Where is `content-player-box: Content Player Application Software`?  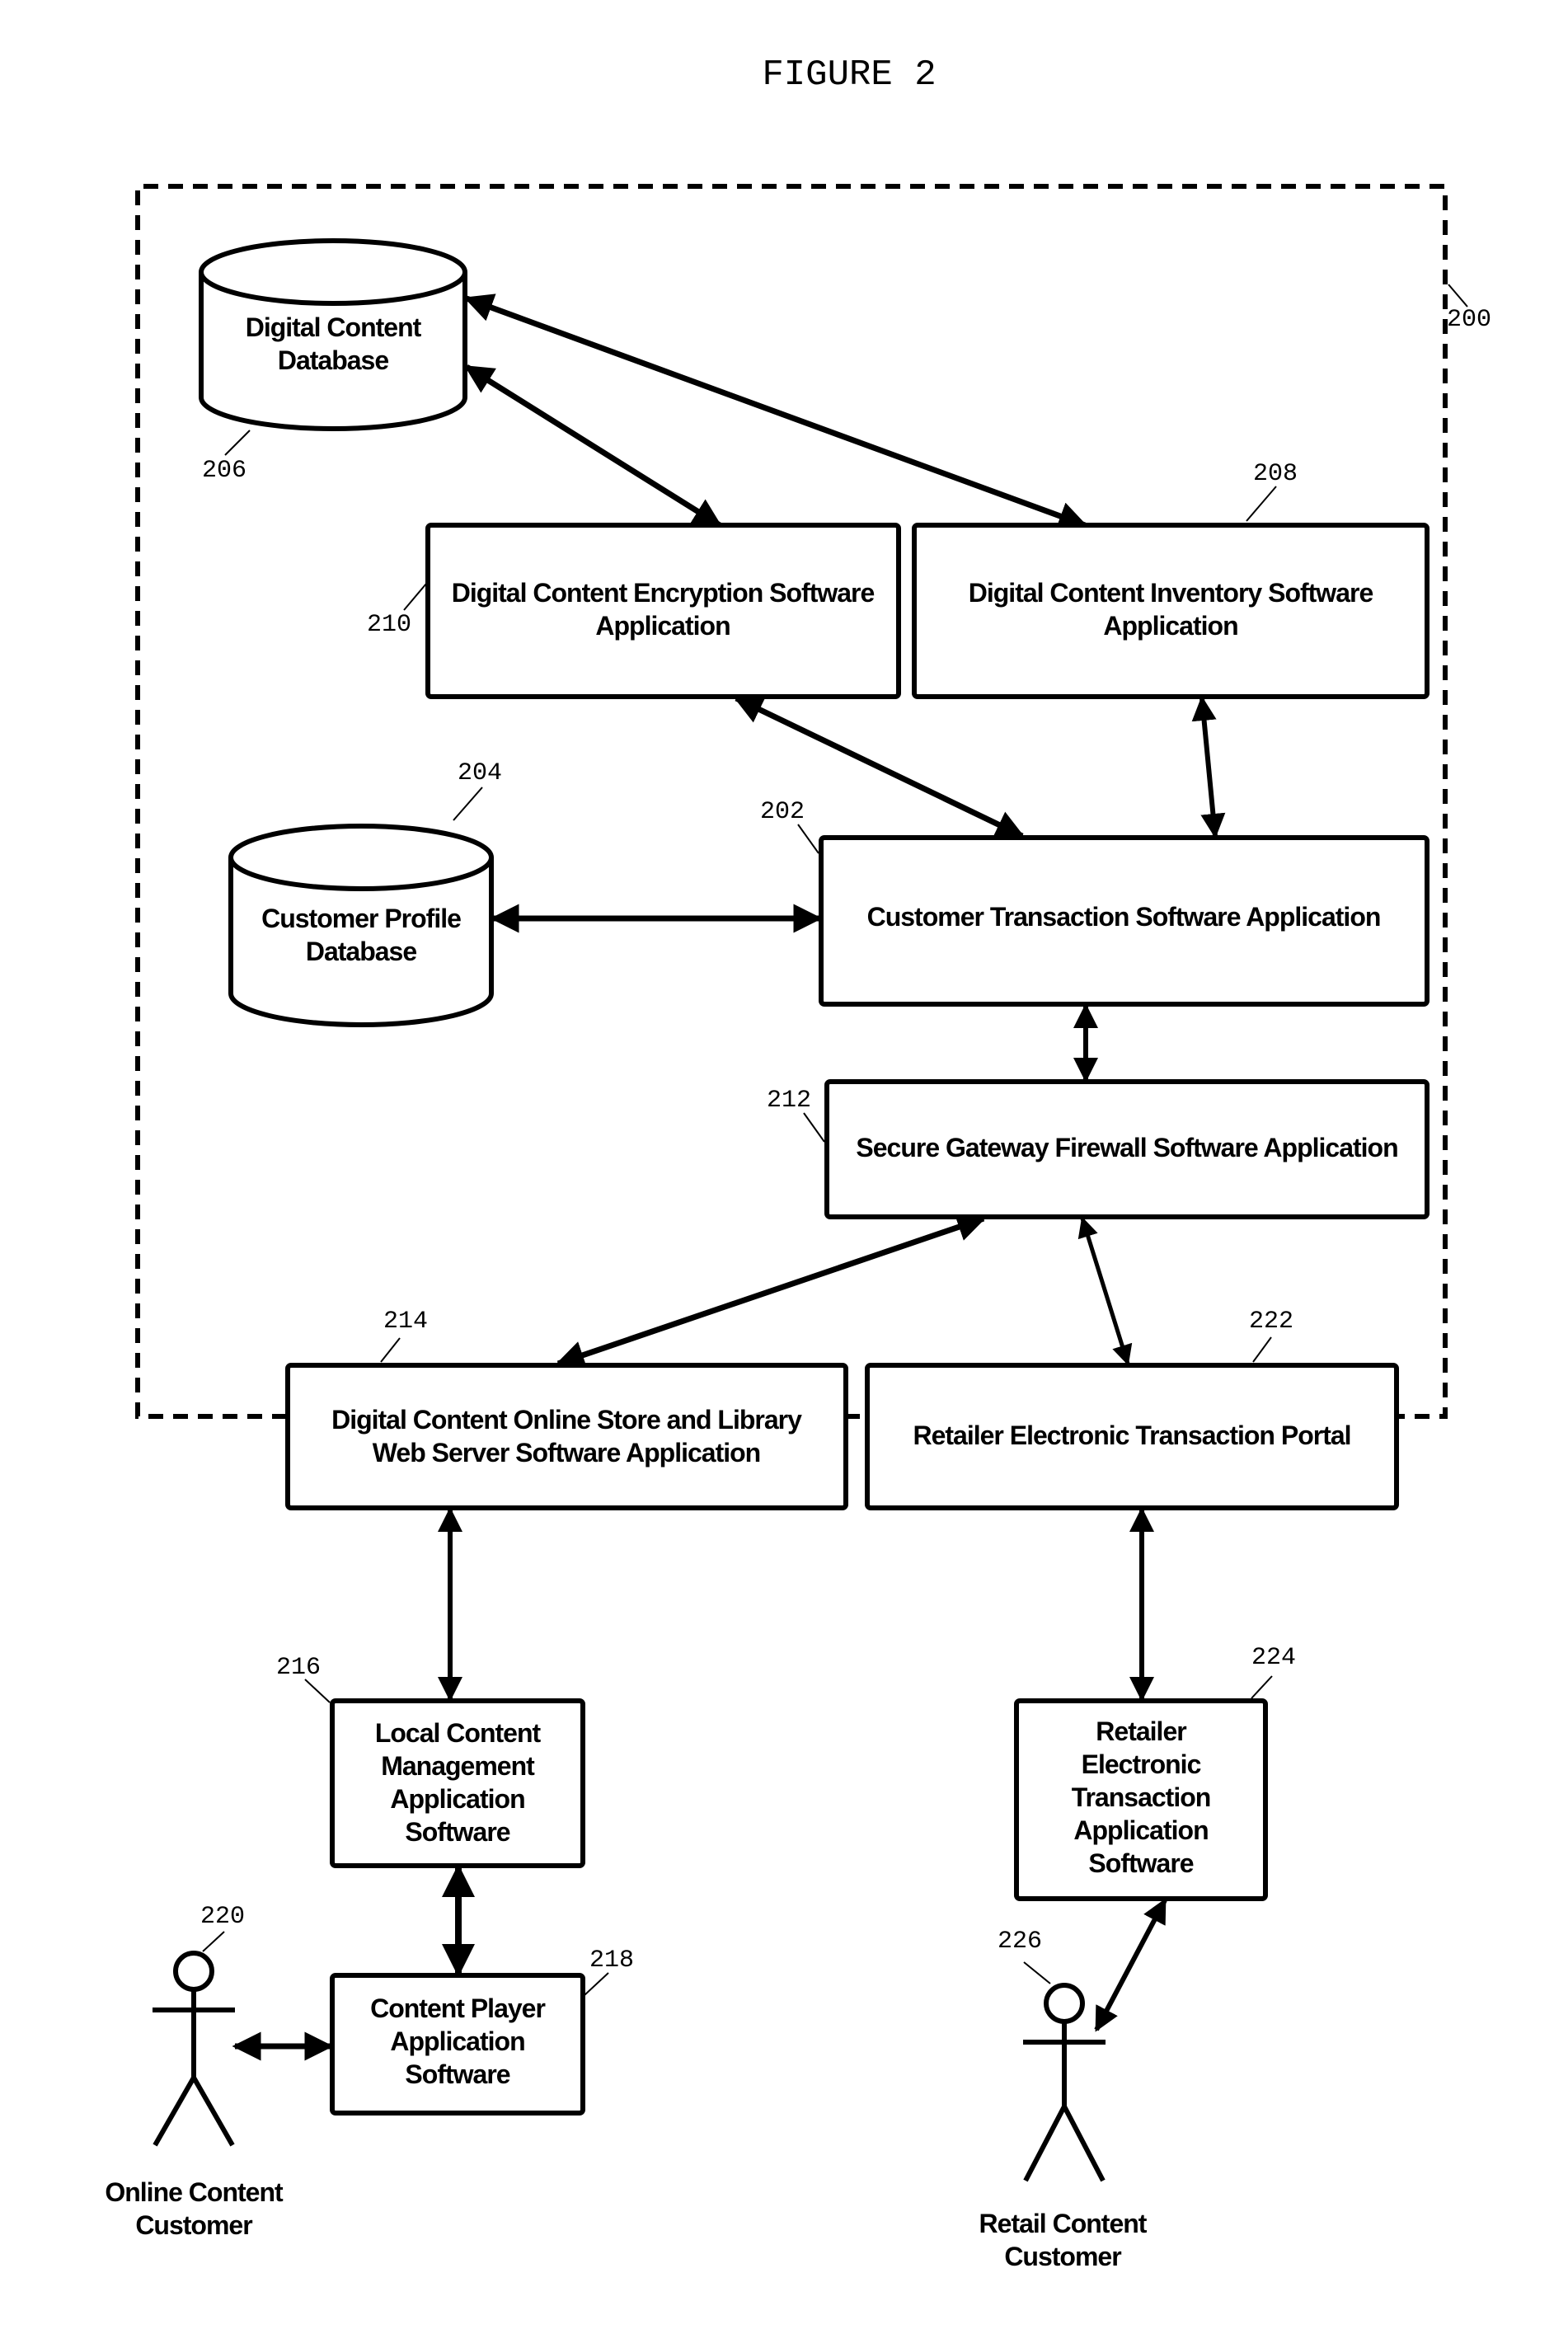 content-player-box: Content Player Application Software is located at coordinates (457, 2045).